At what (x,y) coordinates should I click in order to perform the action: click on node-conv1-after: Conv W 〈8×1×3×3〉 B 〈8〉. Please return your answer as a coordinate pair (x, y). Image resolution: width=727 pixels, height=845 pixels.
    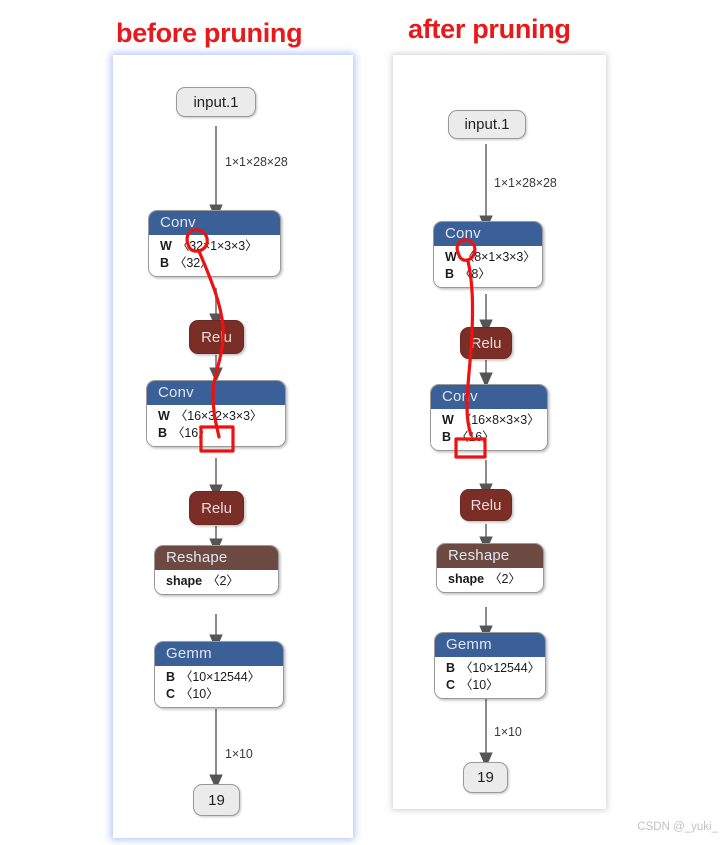
    Looking at the image, I should click on (488, 254).